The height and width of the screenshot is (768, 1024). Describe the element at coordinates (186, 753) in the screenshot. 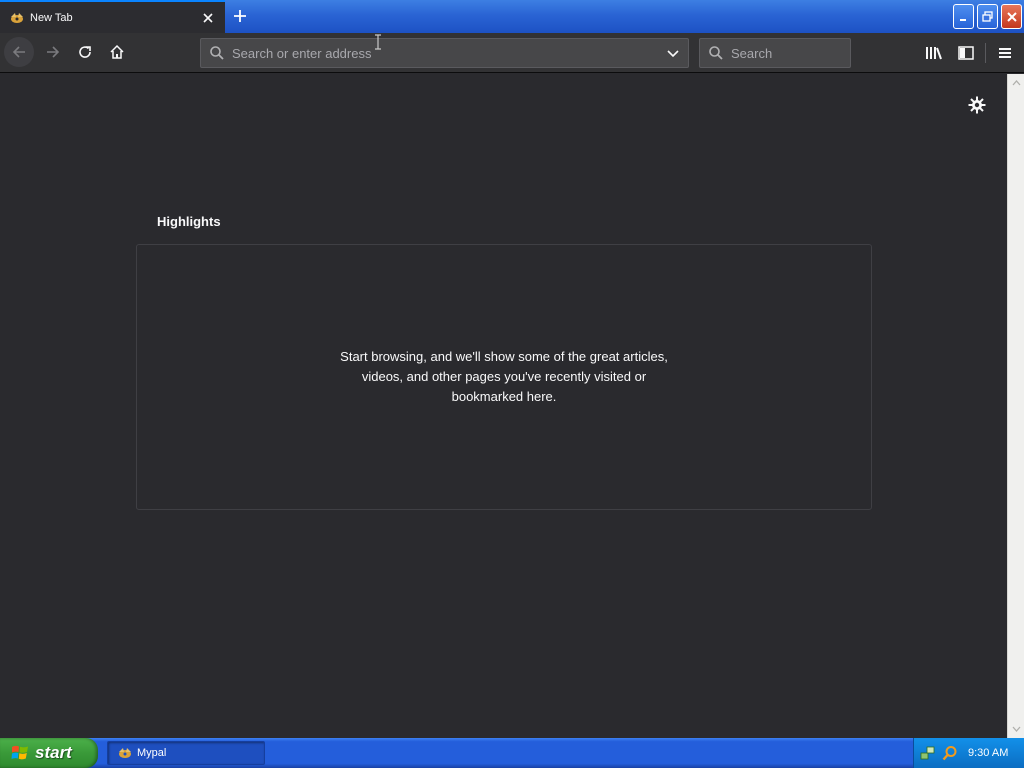

I see `taskbar-item-mypal: Mypal` at that location.